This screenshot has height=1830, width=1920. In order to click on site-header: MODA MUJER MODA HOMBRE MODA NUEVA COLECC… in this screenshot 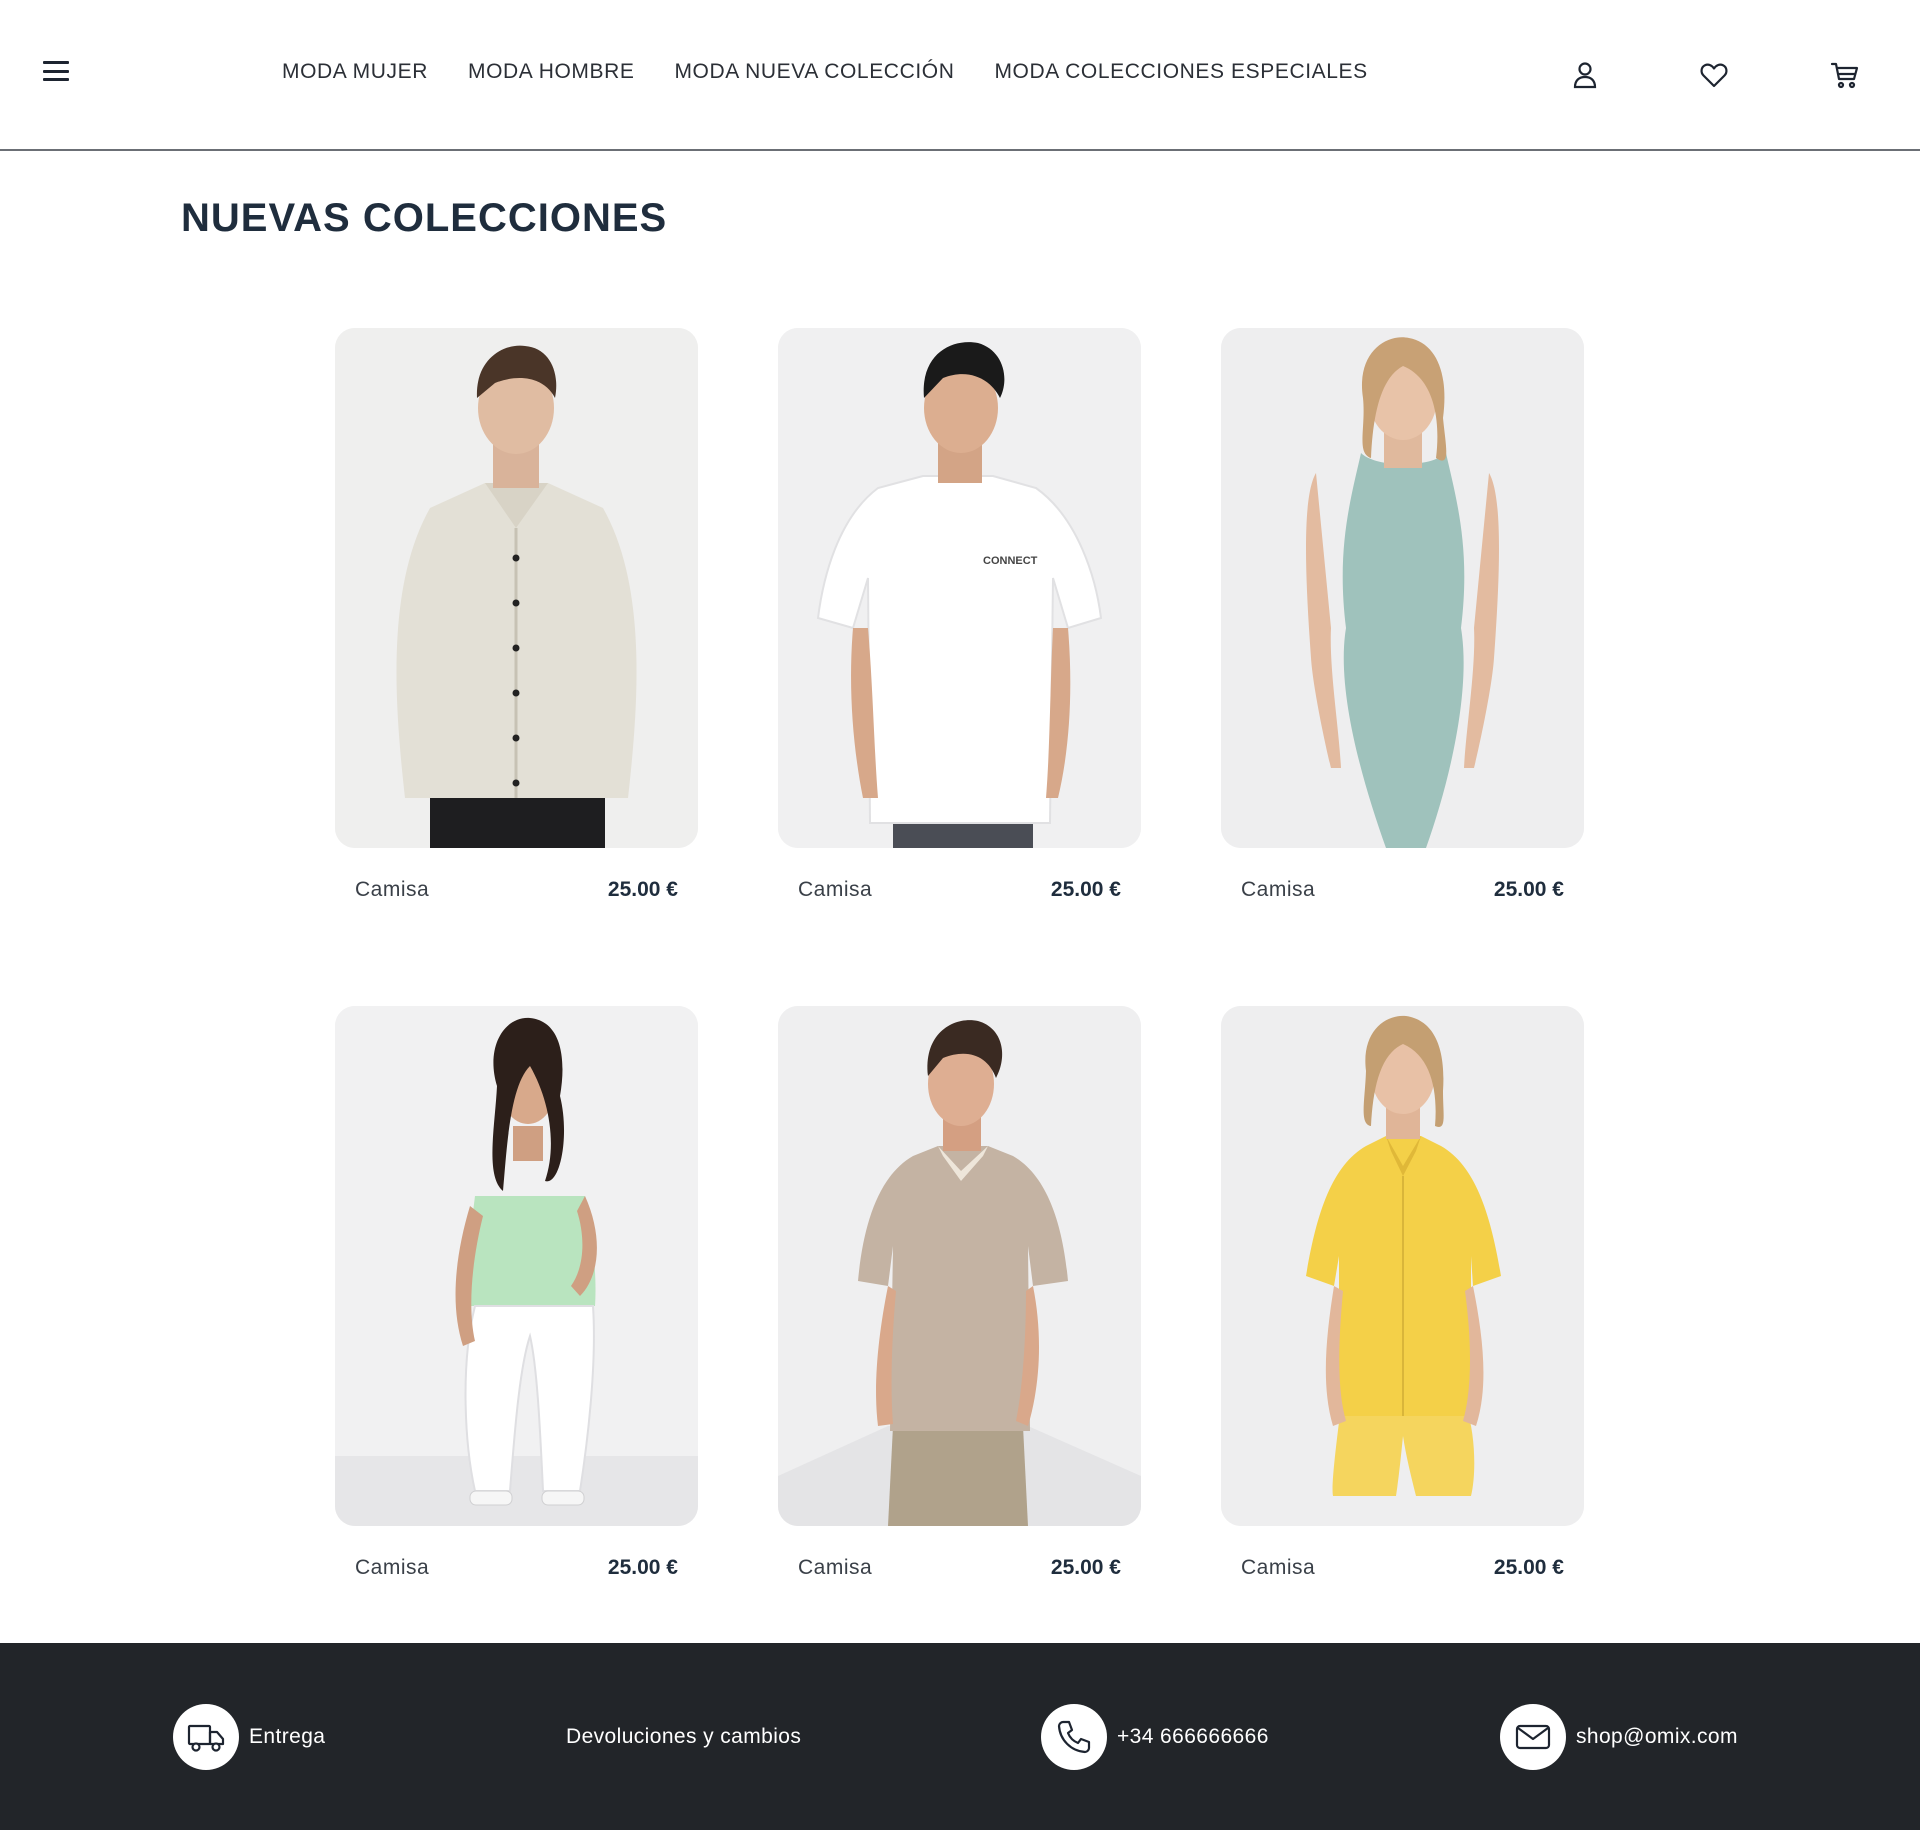, I will do `click(960, 75)`.